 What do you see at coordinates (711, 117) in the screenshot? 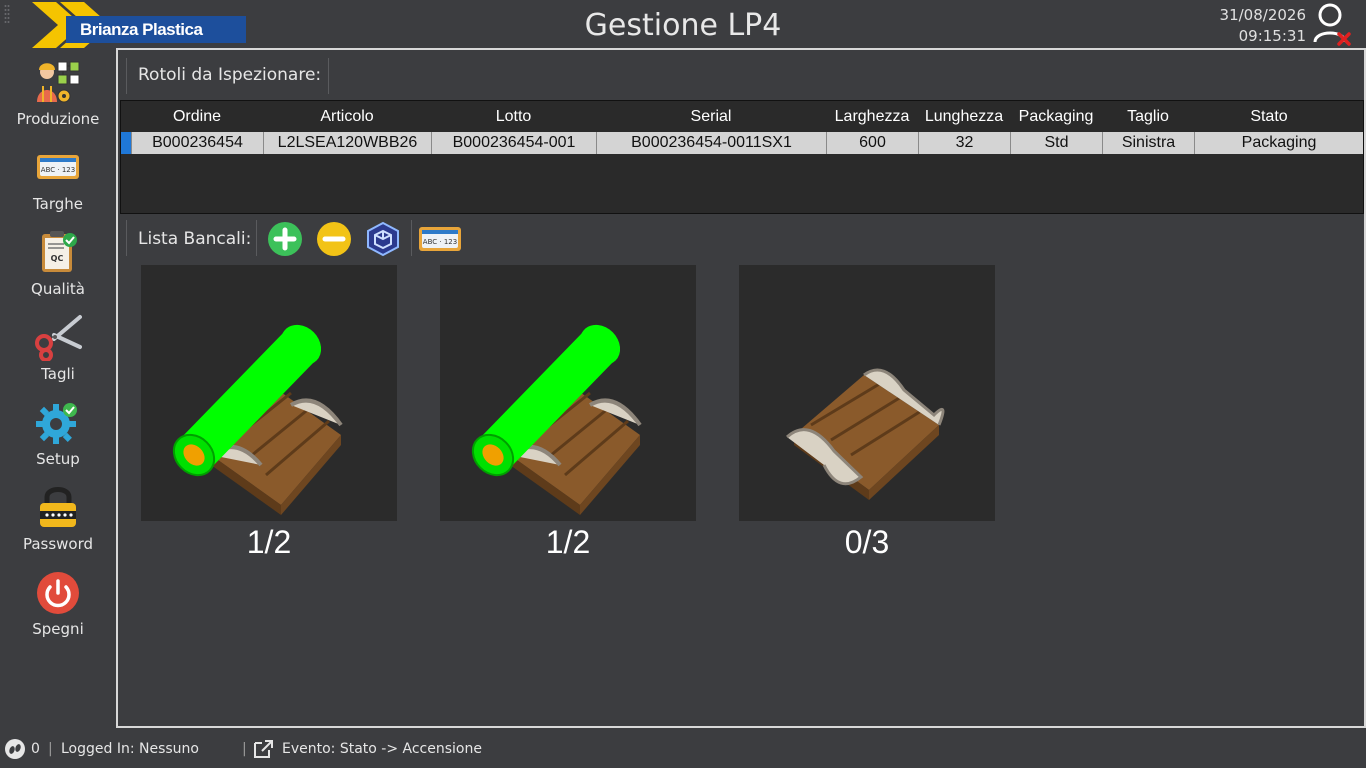
I see `column-header: Serial` at bounding box center [711, 117].